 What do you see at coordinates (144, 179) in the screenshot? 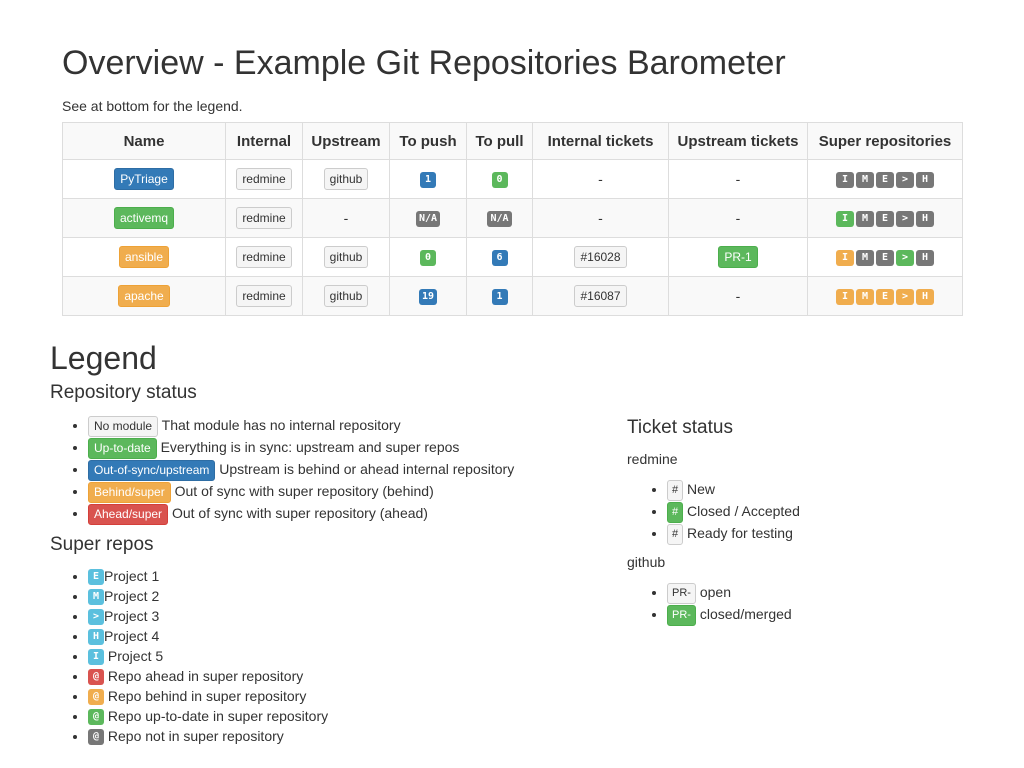
I see `repo-name-button: PyTriage` at bounding box center [144, 179].